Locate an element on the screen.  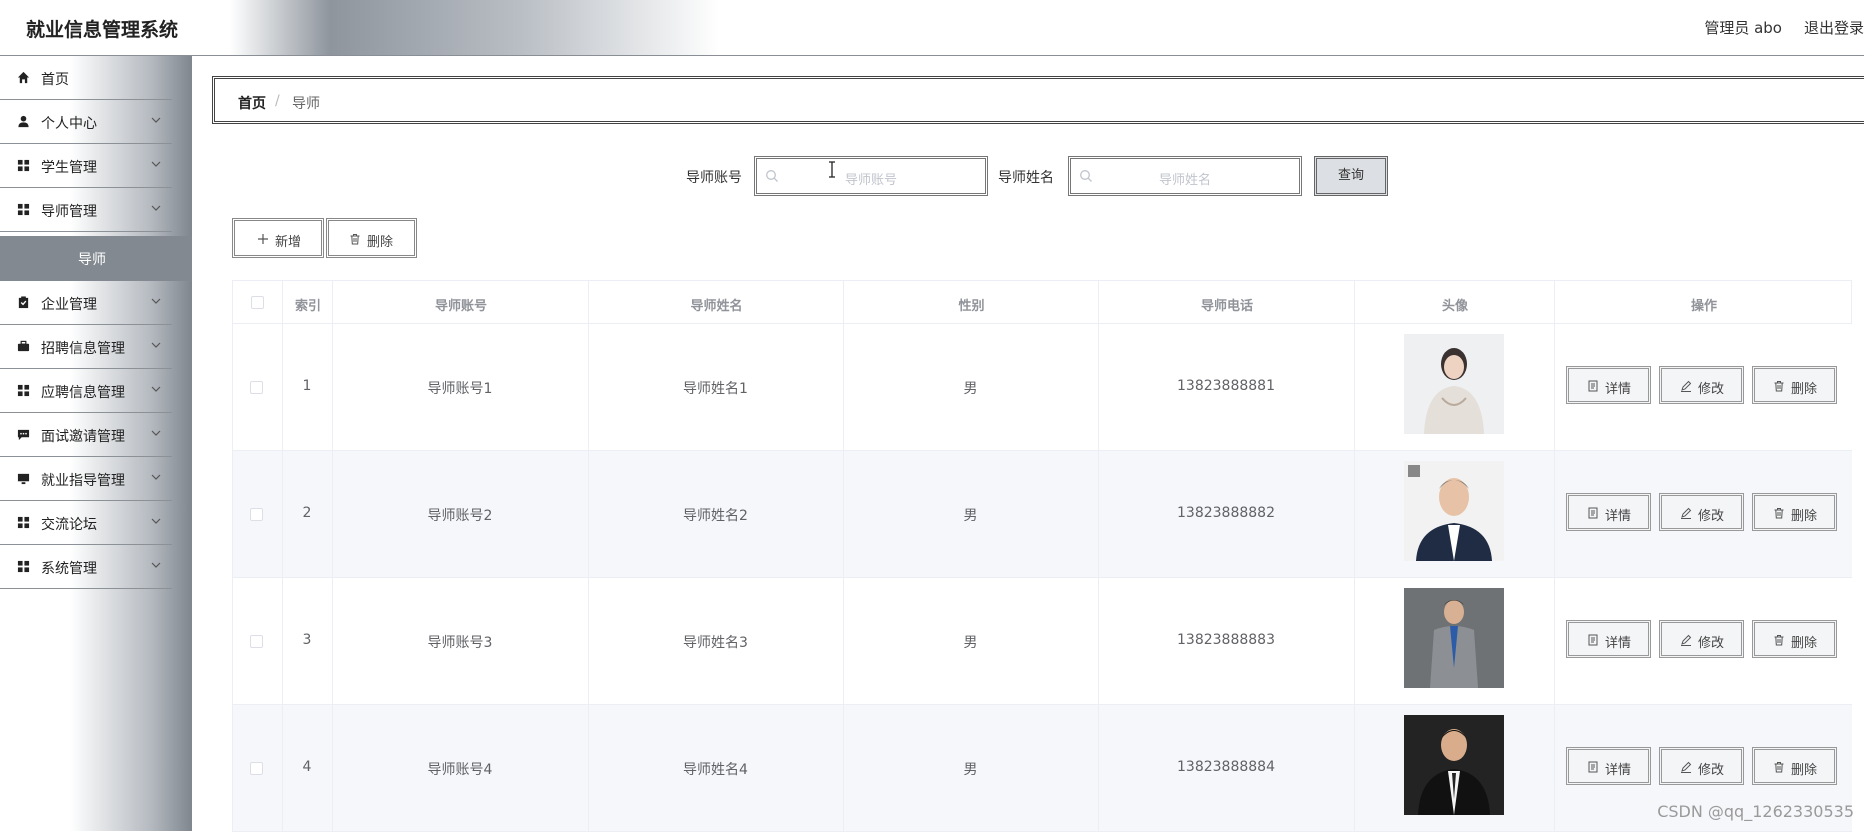
cell-index: 3 is located at coordinates (307, 640).